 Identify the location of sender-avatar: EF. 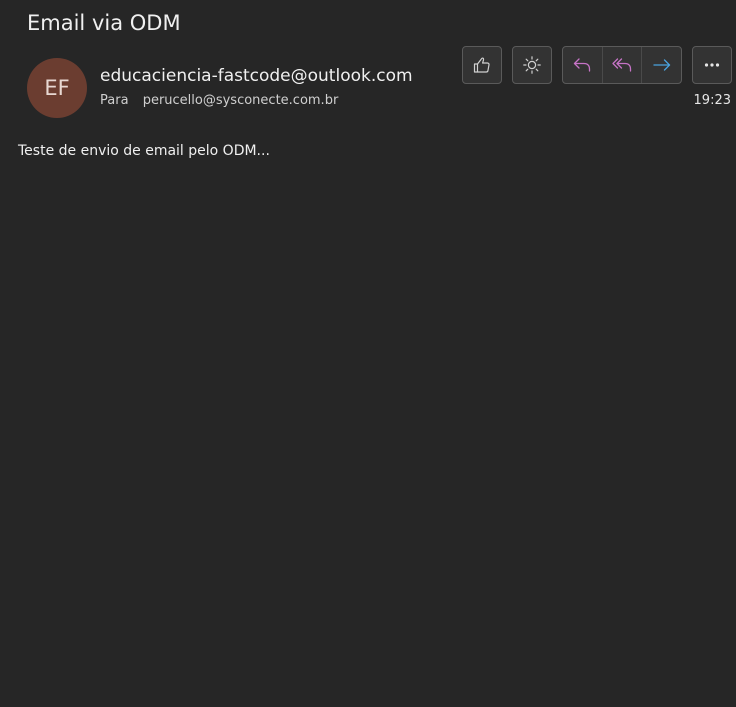
(57, 88).